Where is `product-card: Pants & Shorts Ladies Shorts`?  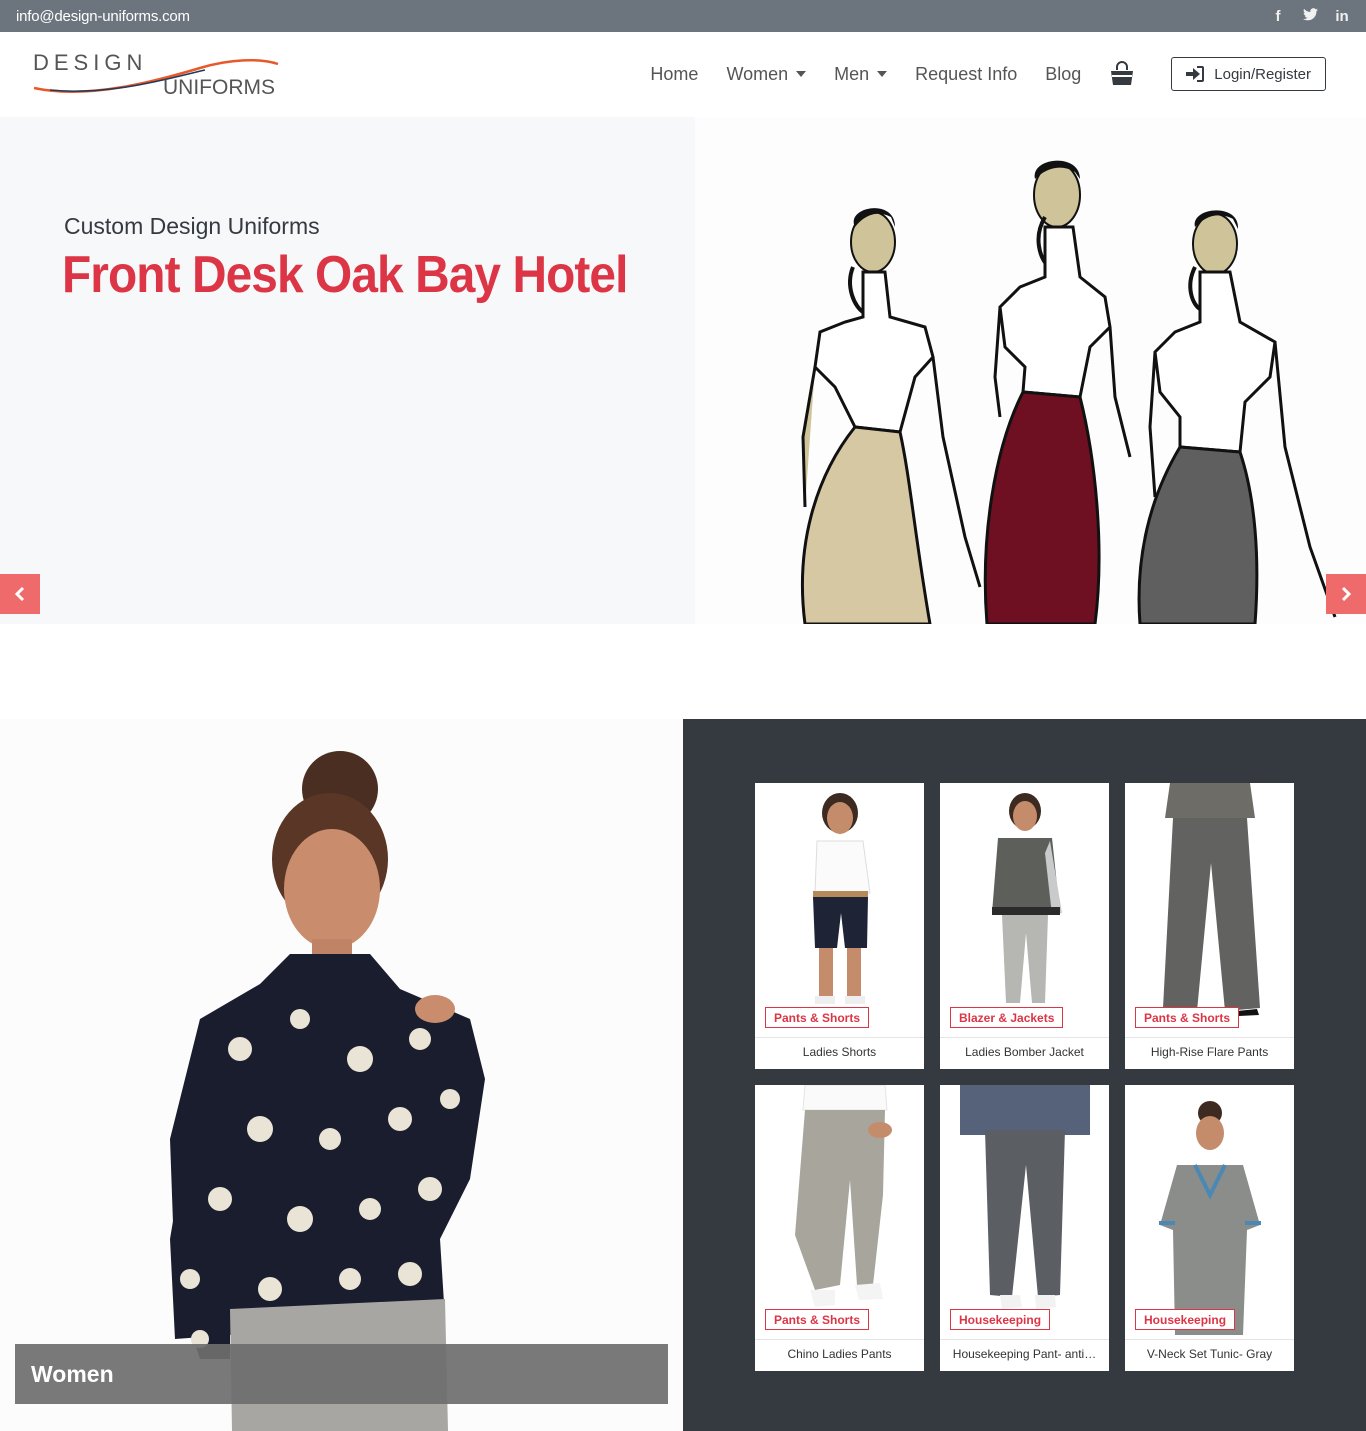 product-card: Pants & Shorts Ladies Shorts is located at coordinates (839, 926).